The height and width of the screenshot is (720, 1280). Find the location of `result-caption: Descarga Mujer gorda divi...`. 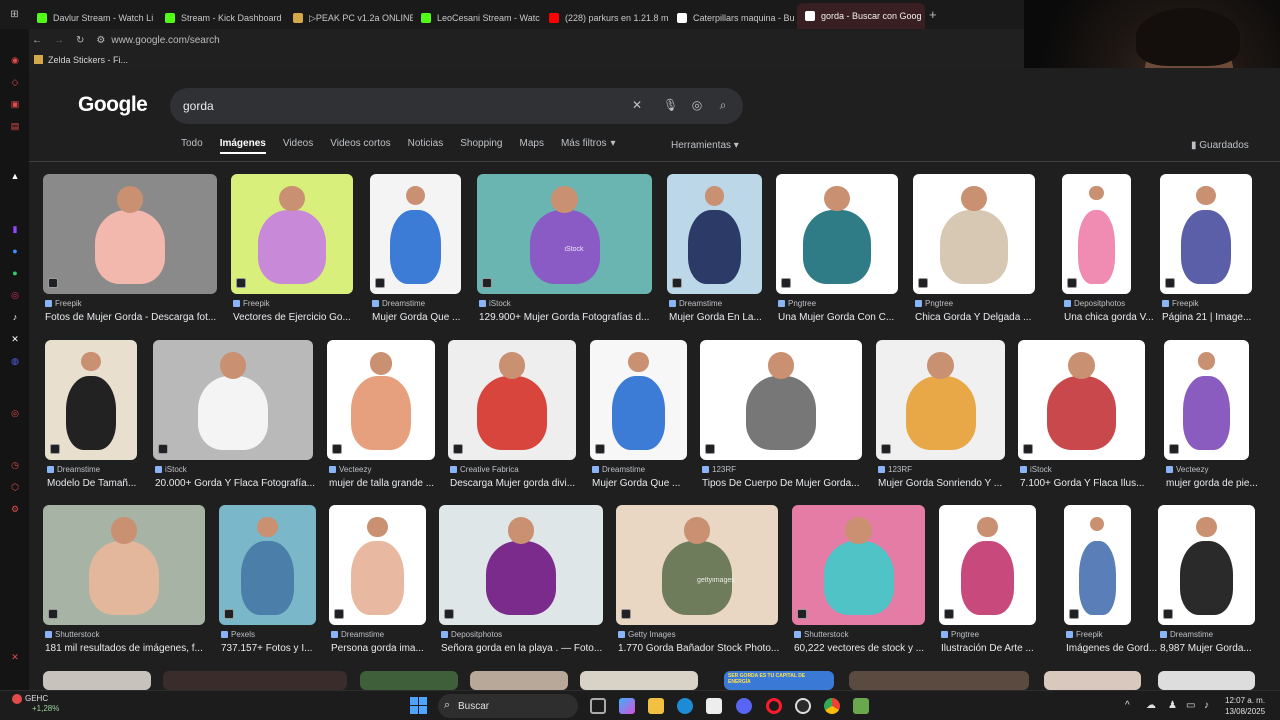

result-caption: Descarga Mujer gorda divi... is located at coordinates (514, 483).